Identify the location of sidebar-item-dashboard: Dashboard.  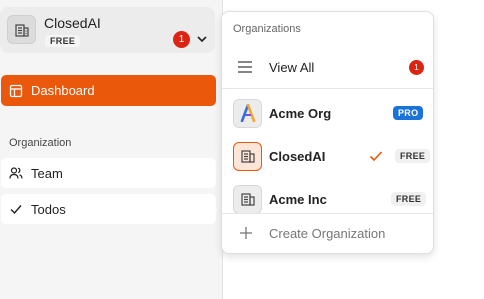
(108, 90).